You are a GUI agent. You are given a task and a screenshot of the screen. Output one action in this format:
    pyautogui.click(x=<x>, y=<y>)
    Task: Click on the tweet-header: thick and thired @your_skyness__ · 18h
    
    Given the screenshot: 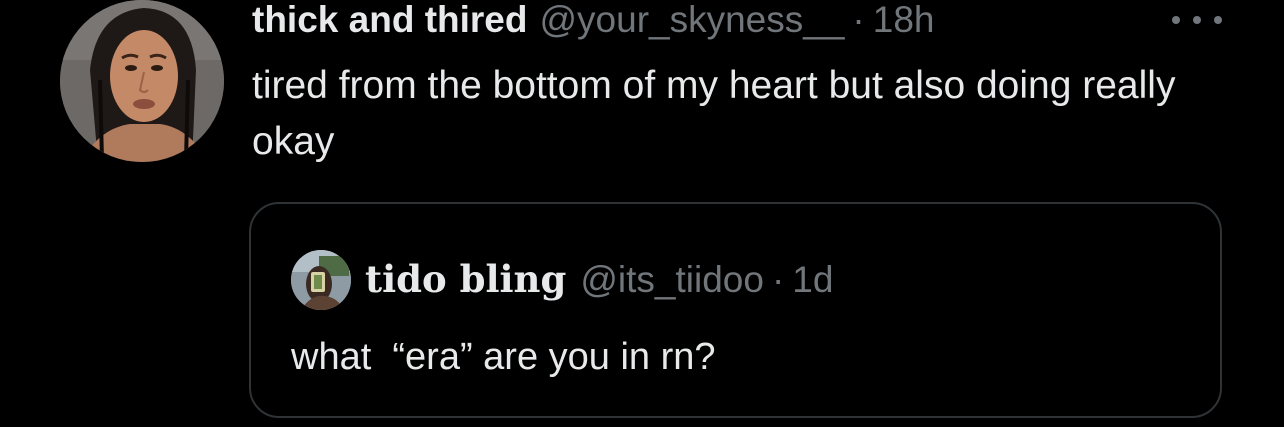 What is the action you would take?
    pyautogui.click(x=593, y=22)
    